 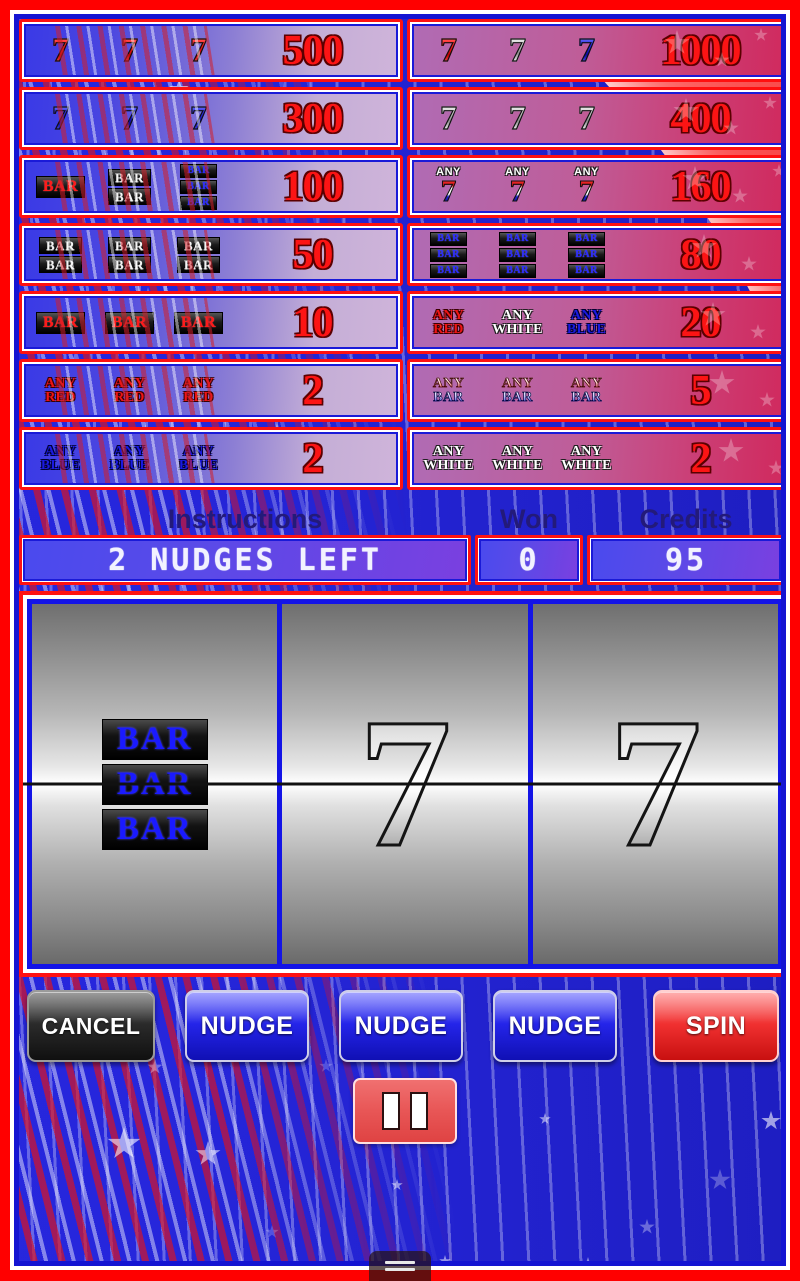 I want to click on nudge-button-reel-1: NUDGE, so click(x=247, y=1026).